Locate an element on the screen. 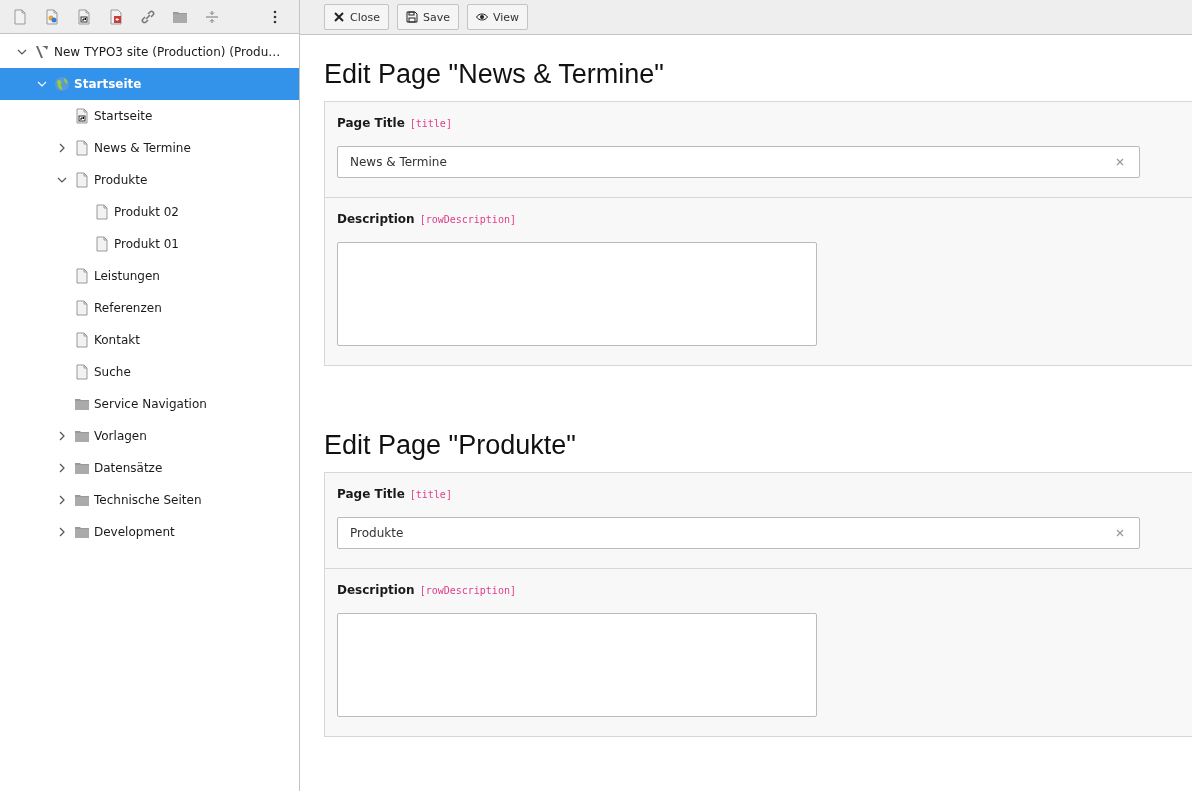  tree-item: Produkte is located at coordinates (149, 180).